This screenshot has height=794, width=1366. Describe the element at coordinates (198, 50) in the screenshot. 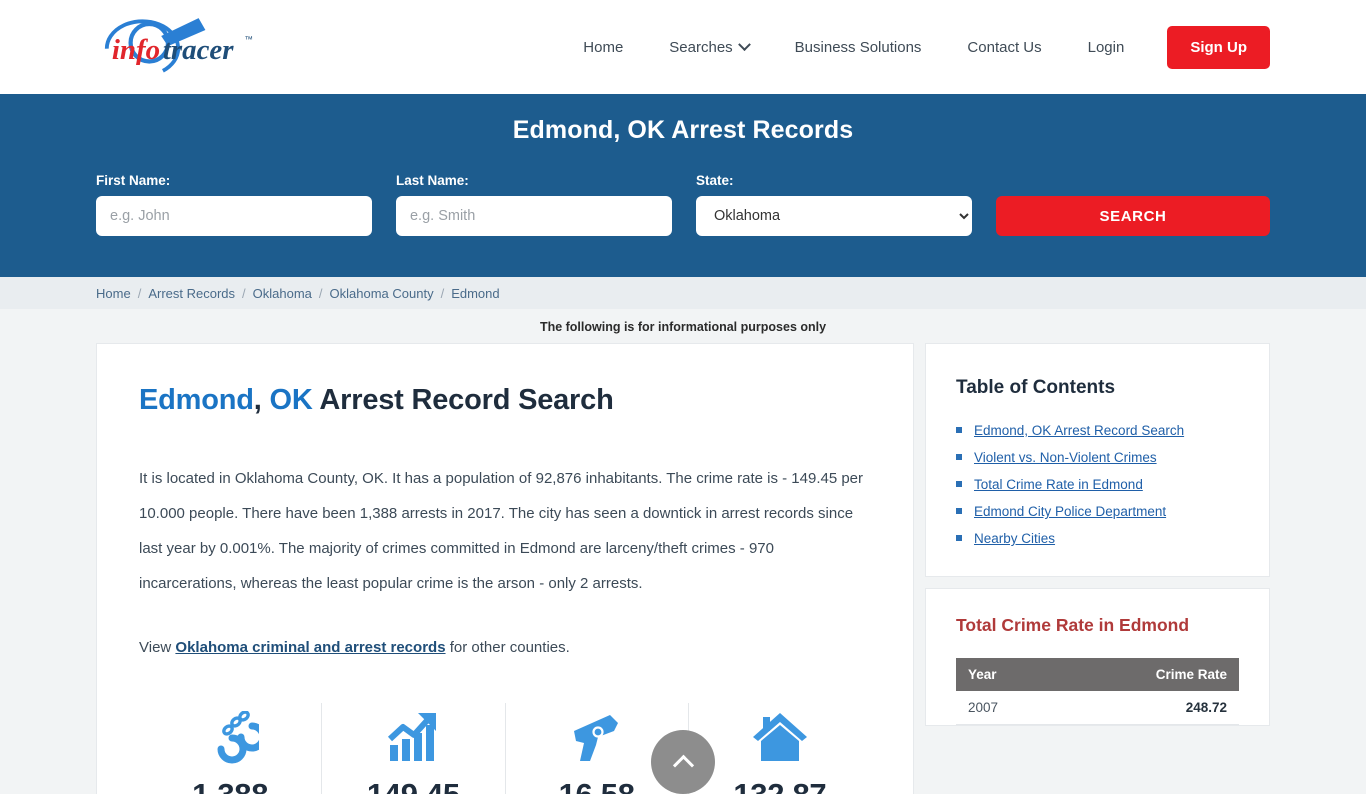

I see `svg-text: tracer` at that location.